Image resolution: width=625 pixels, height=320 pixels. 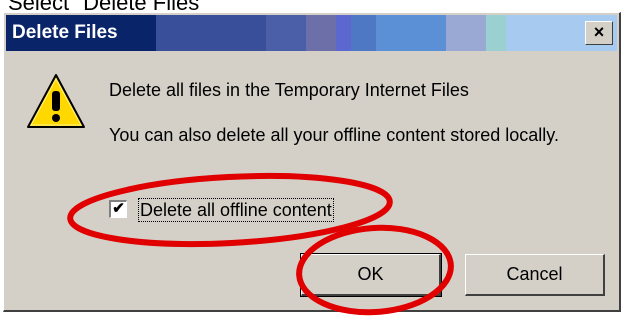 What do you see at coordinates (599, 33) in the screenshot?
I see `close-button: ×` at bounding box center [599, 33].